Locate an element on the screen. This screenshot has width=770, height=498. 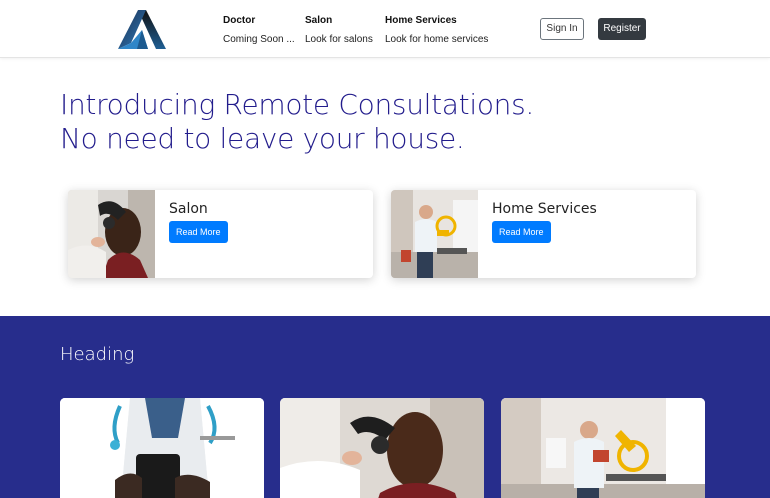
triangle-logo-icon is located at coordinates (142, 29).